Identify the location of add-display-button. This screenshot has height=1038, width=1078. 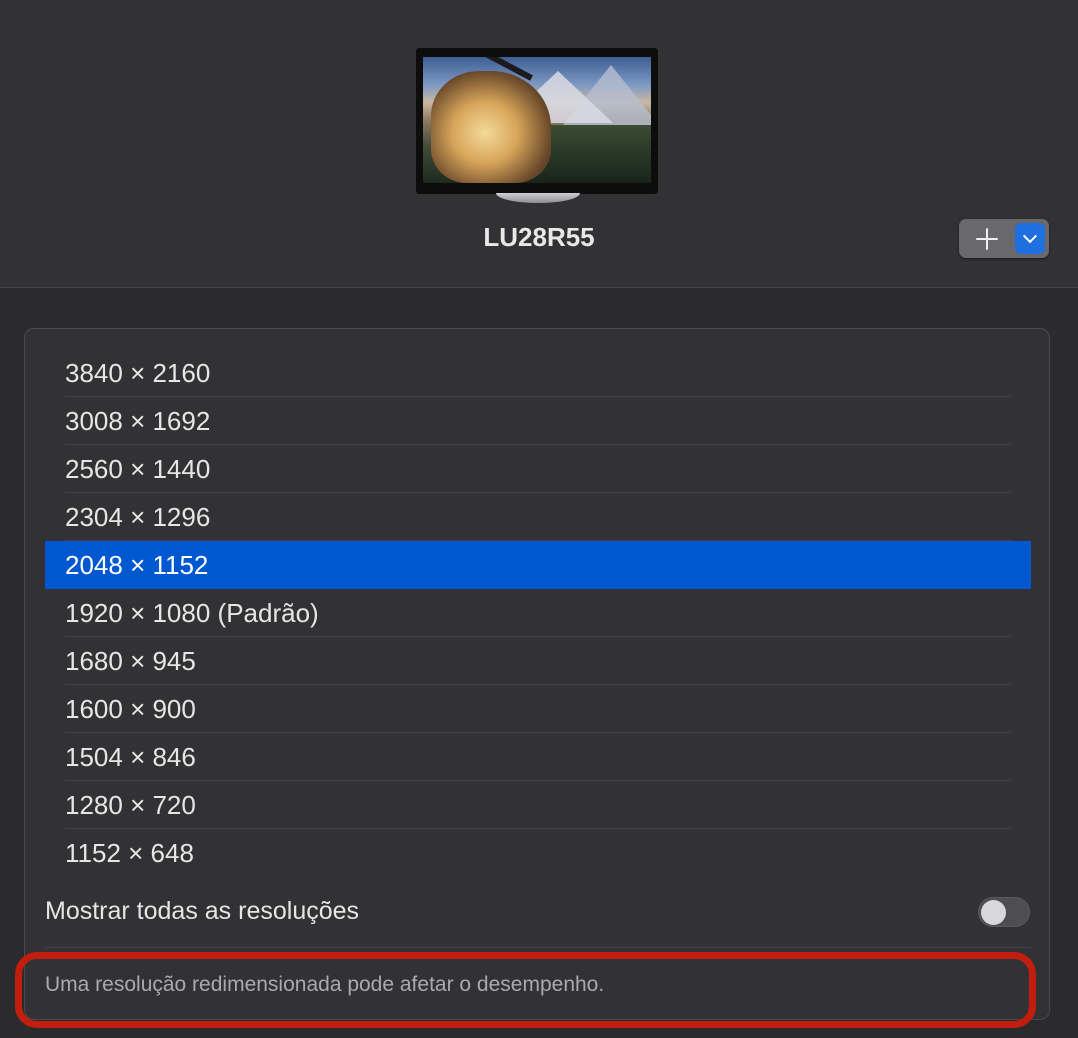
(987, 238).